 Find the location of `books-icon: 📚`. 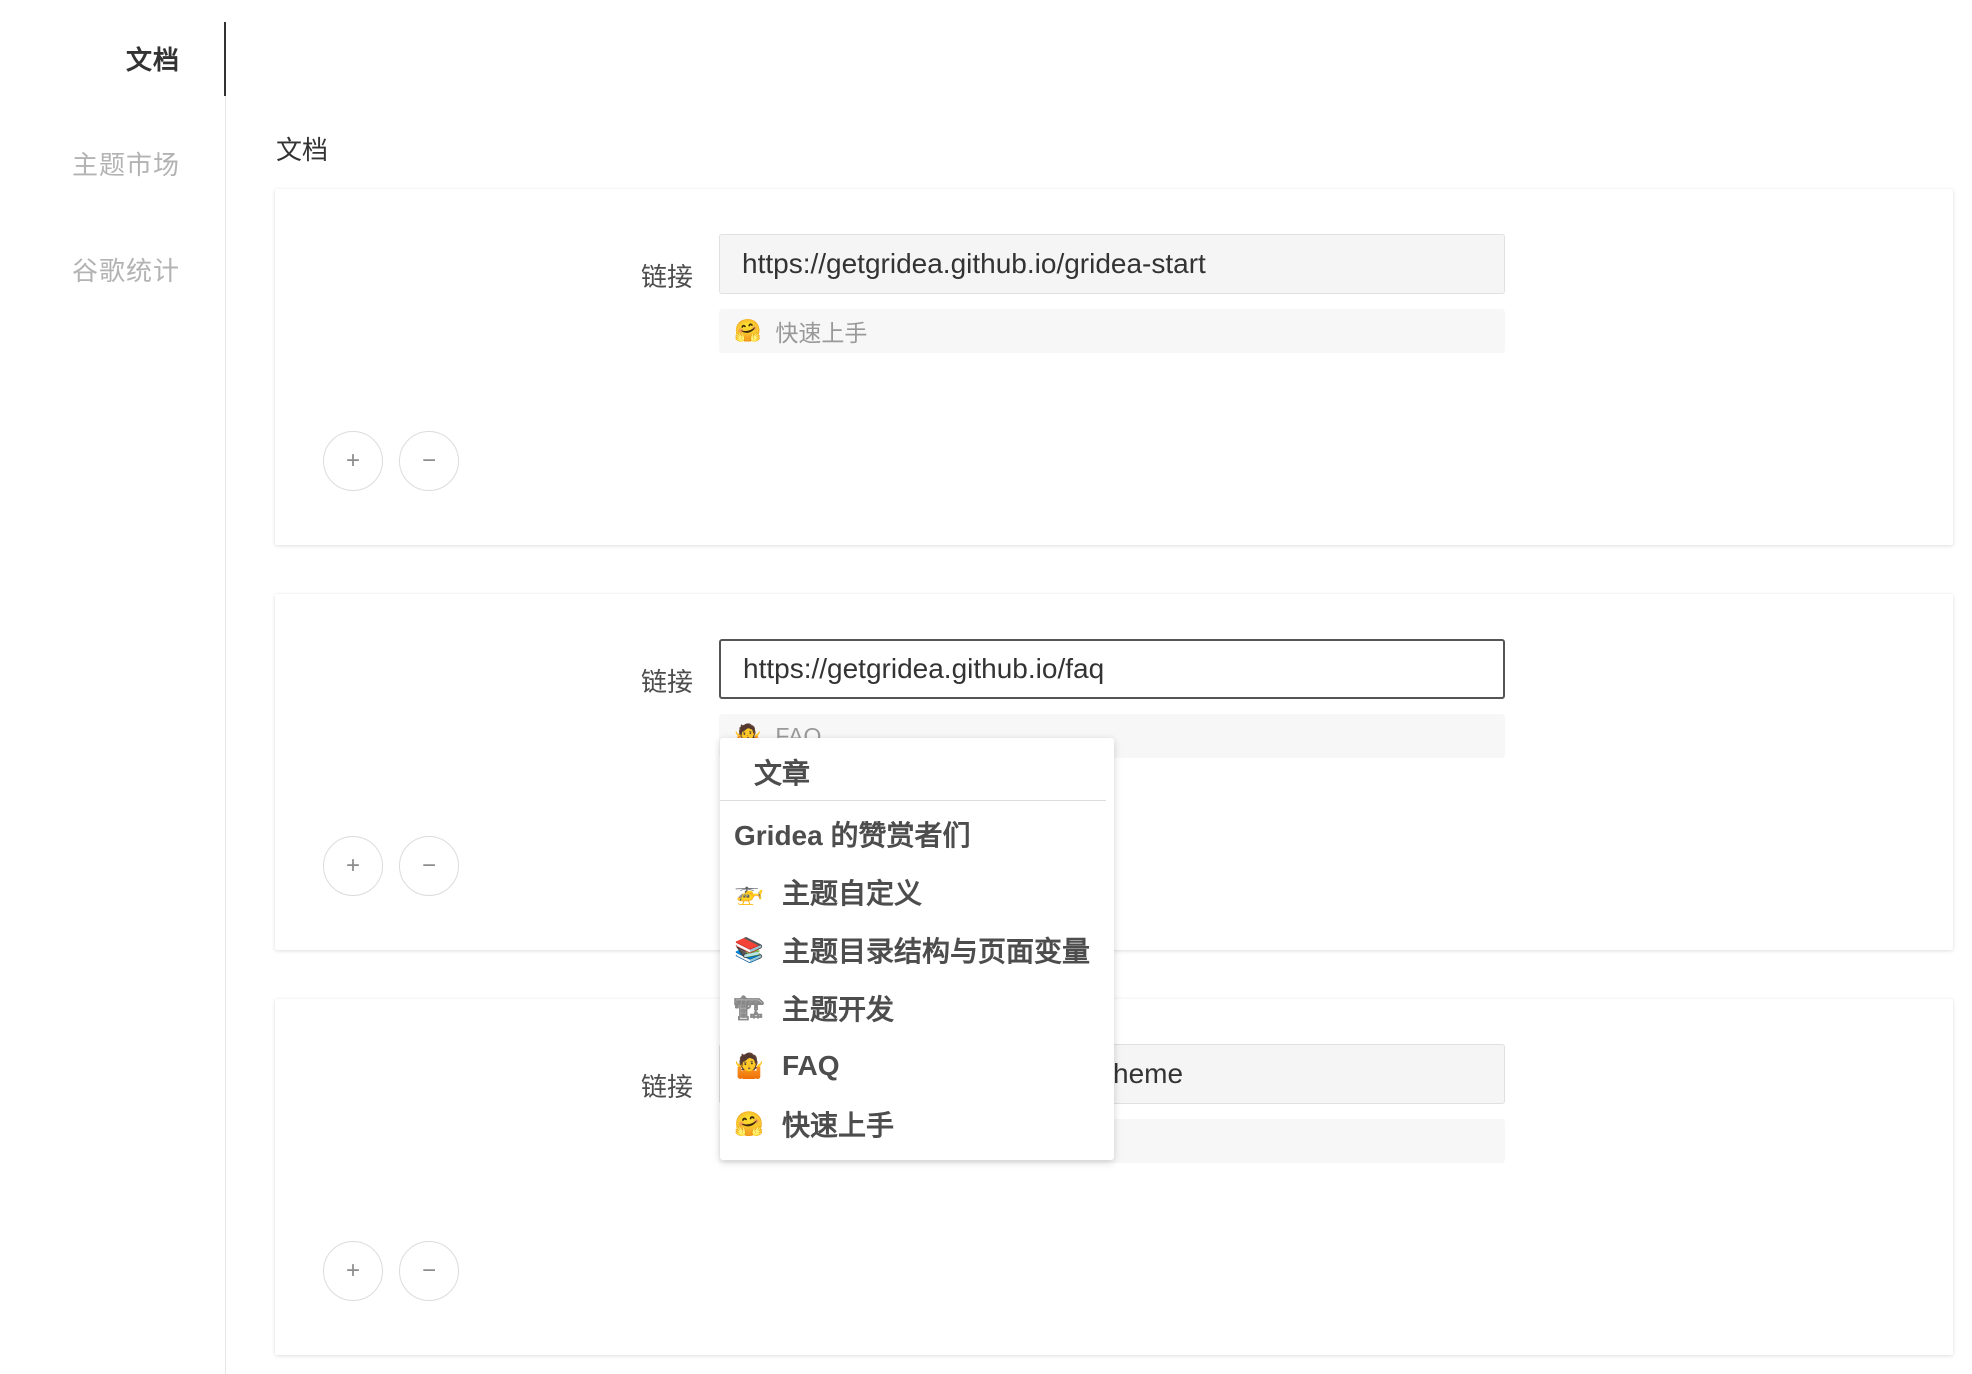

books-icon: 📚 is located at coordinates (749, 950).